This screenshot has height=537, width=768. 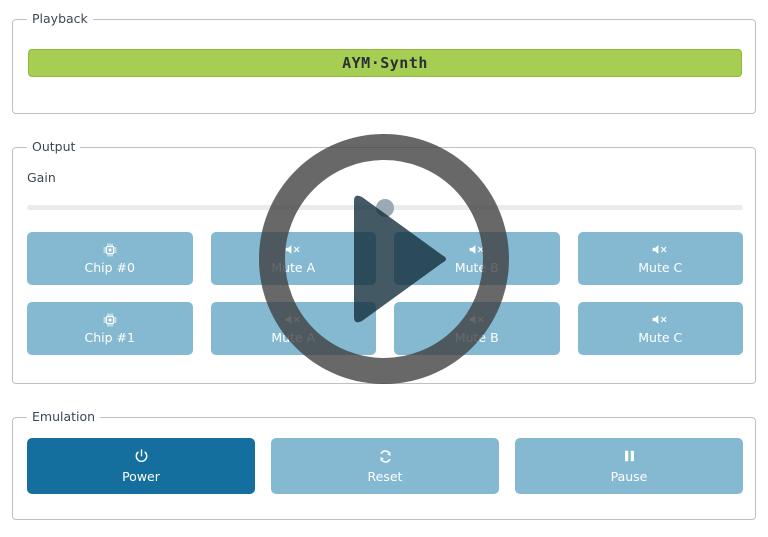 I want to click on chip-0-button: Chip #0, so click(x=110, y=258).